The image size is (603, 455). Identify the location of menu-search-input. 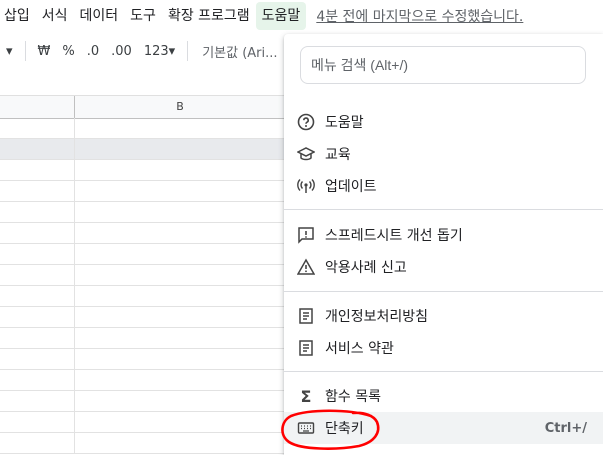
(443, 65).